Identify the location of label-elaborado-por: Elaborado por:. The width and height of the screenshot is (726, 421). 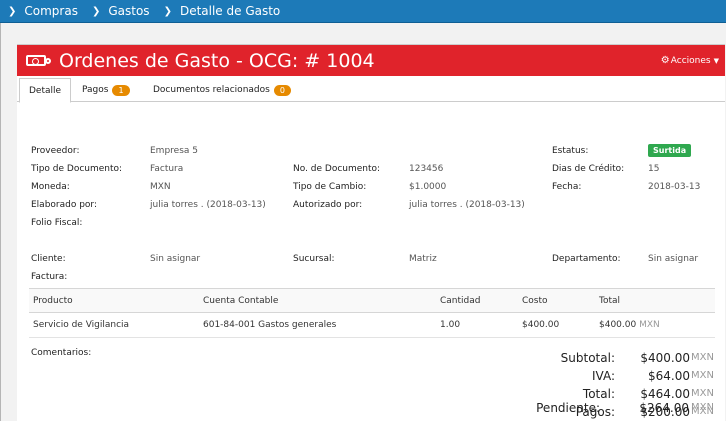
(64, 205).